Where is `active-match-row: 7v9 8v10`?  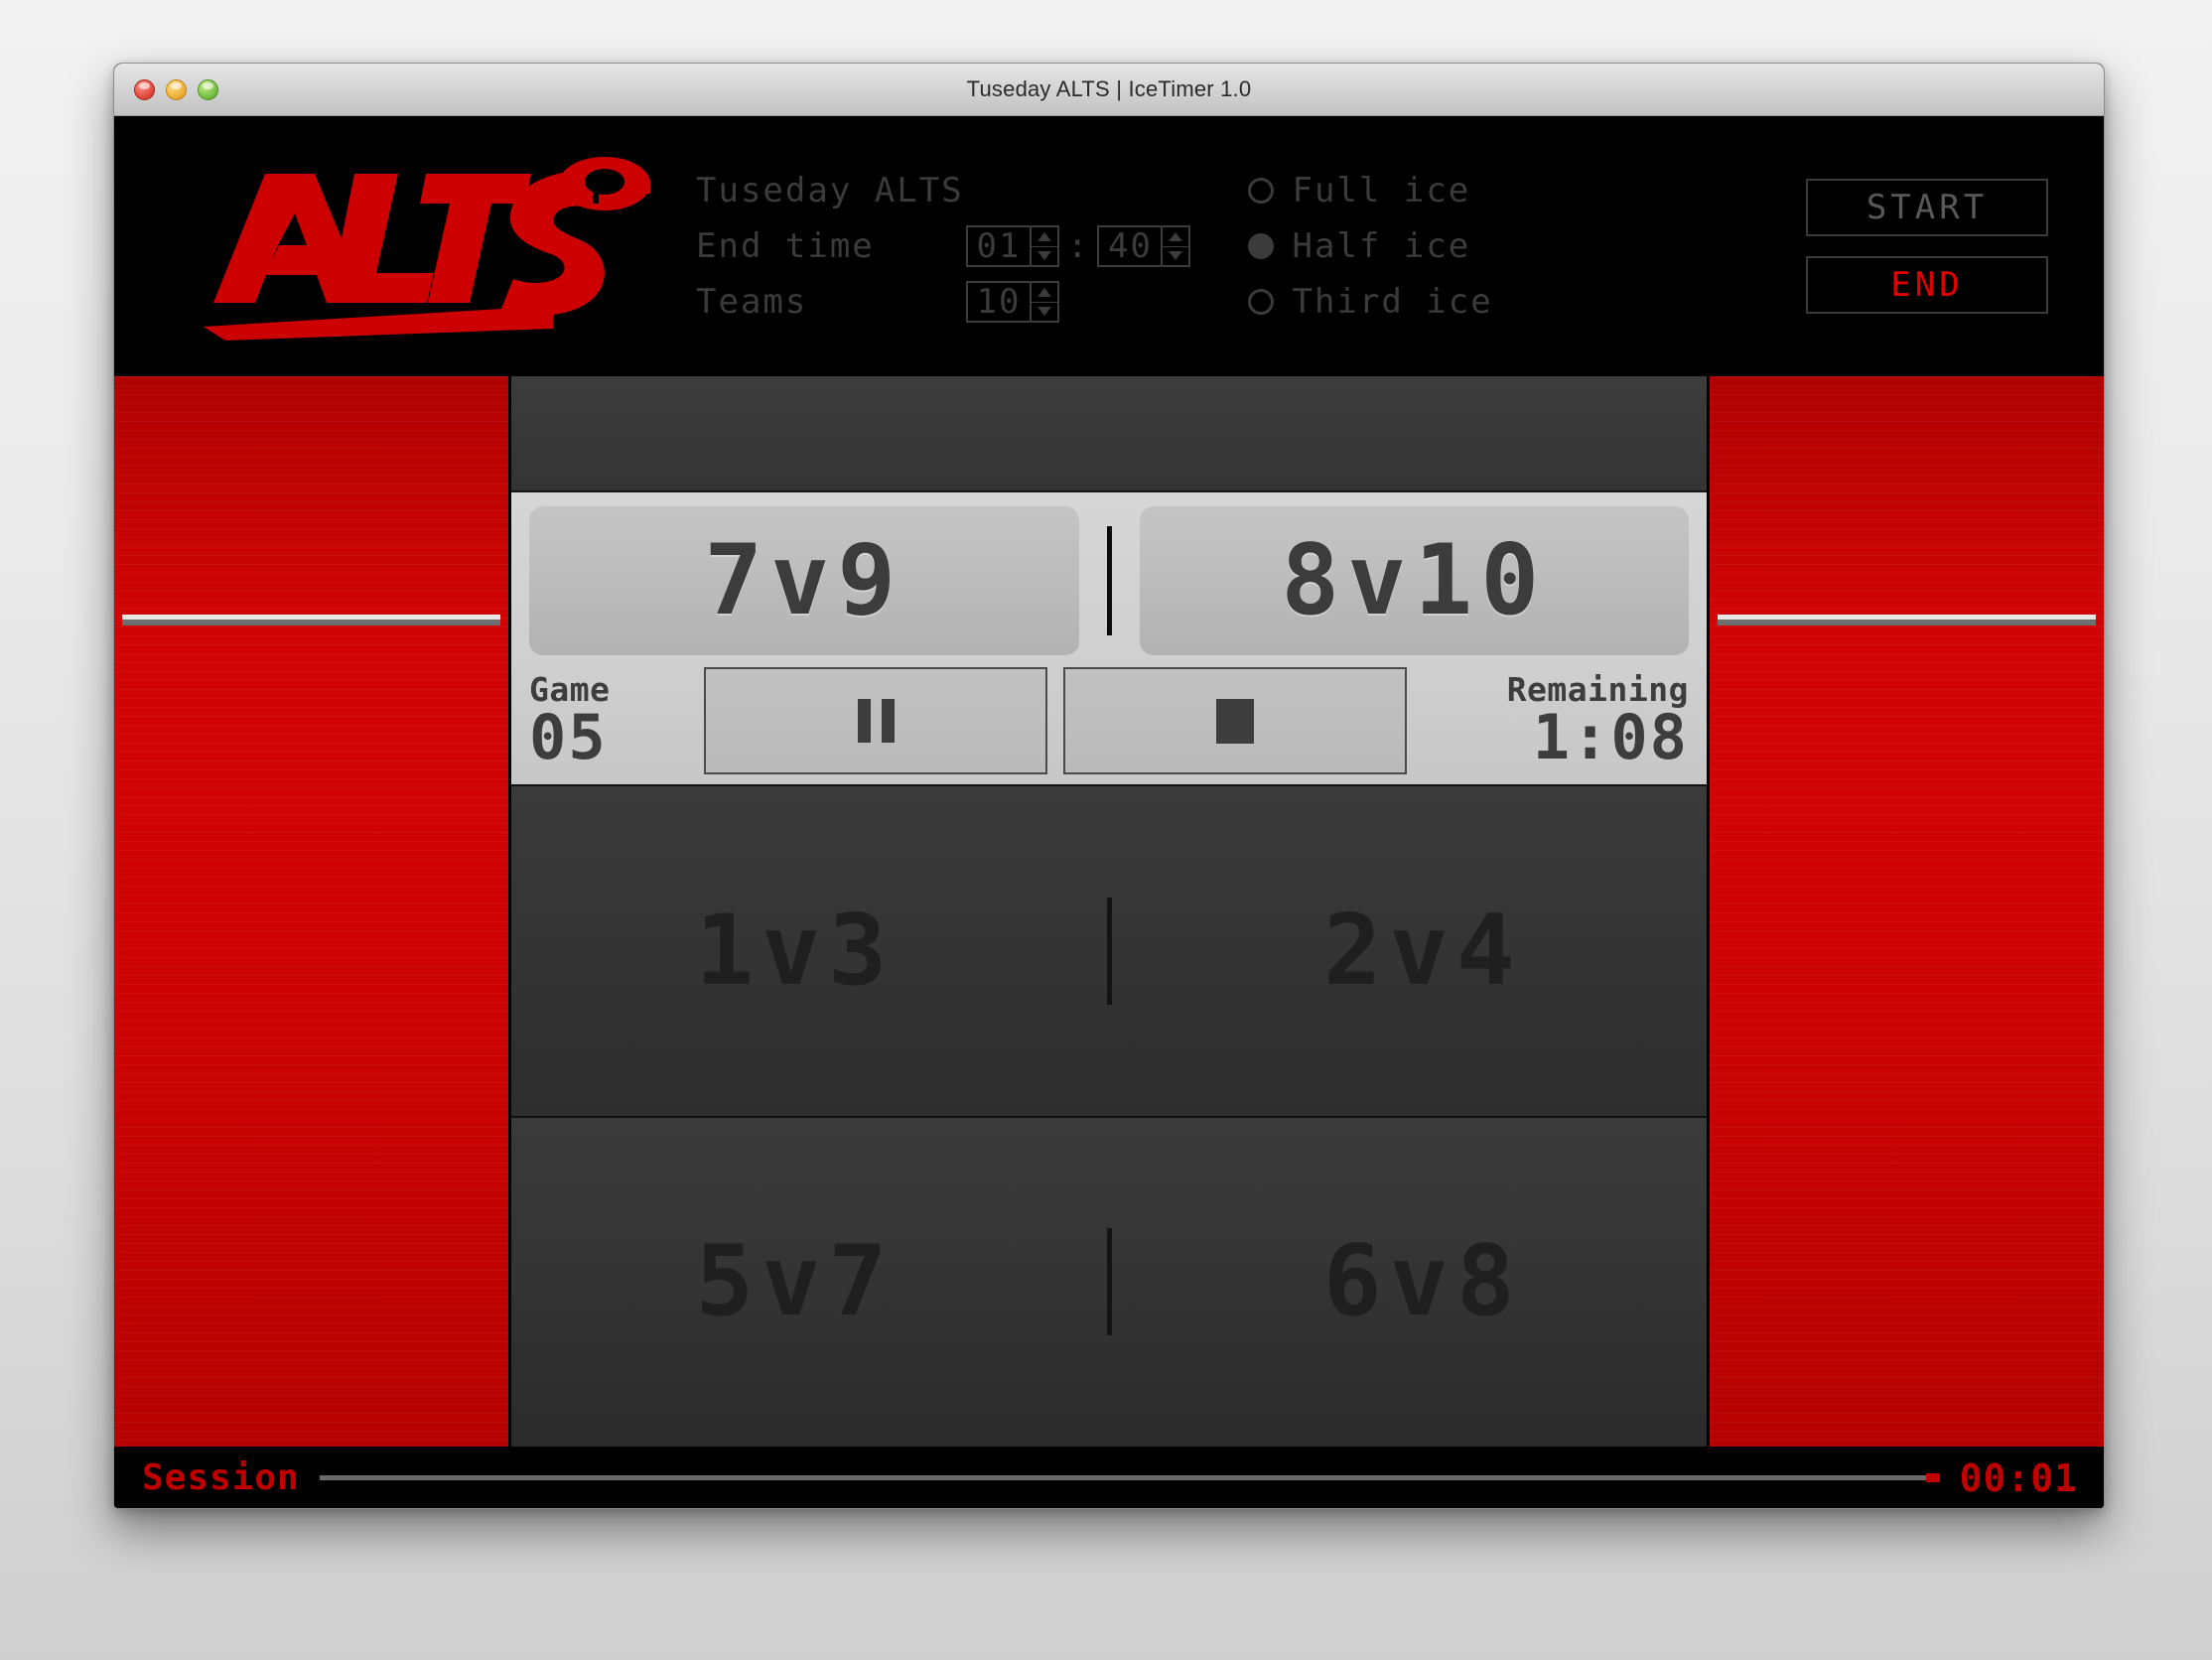
active-match-row: 7v9 8v10 is located at coordinates (1109, 580).